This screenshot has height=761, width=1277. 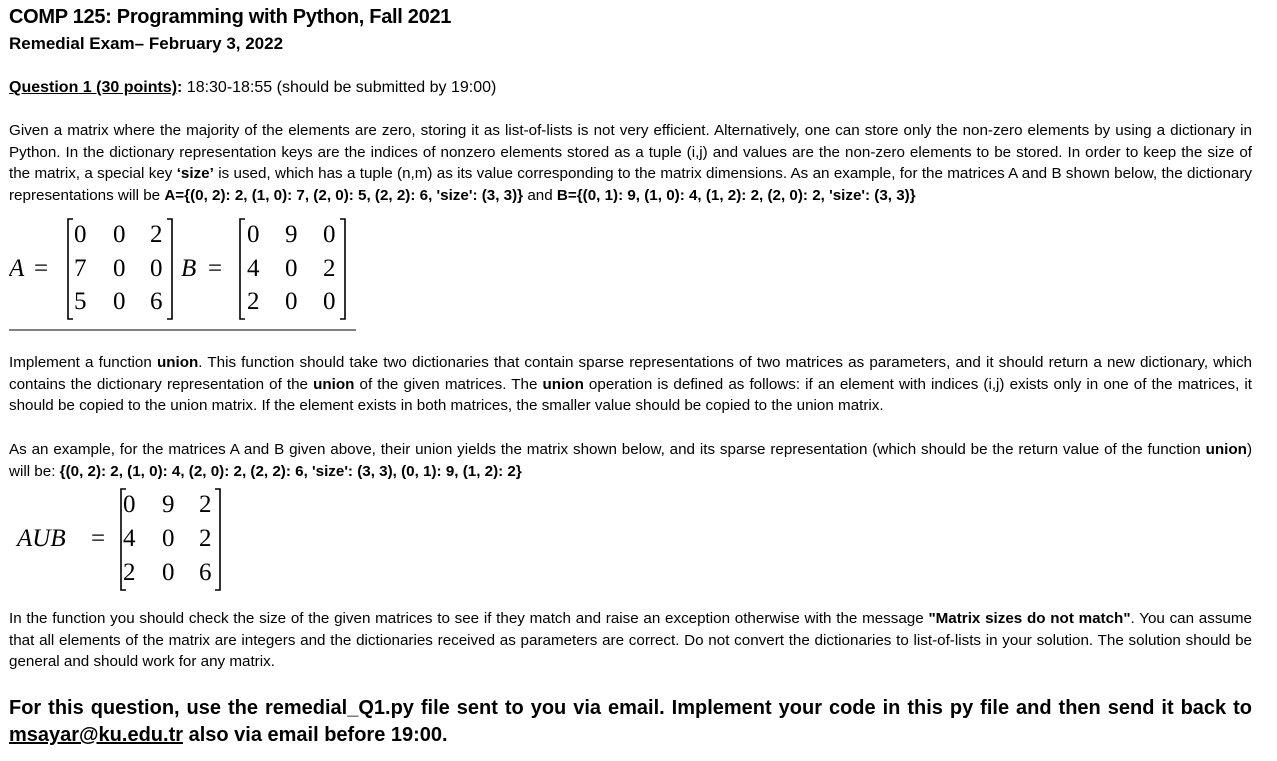 What do you see at coordinates (188, 268) in the screenshot?
I see `matrix-b-label: B` at bounding box center [188, 268].